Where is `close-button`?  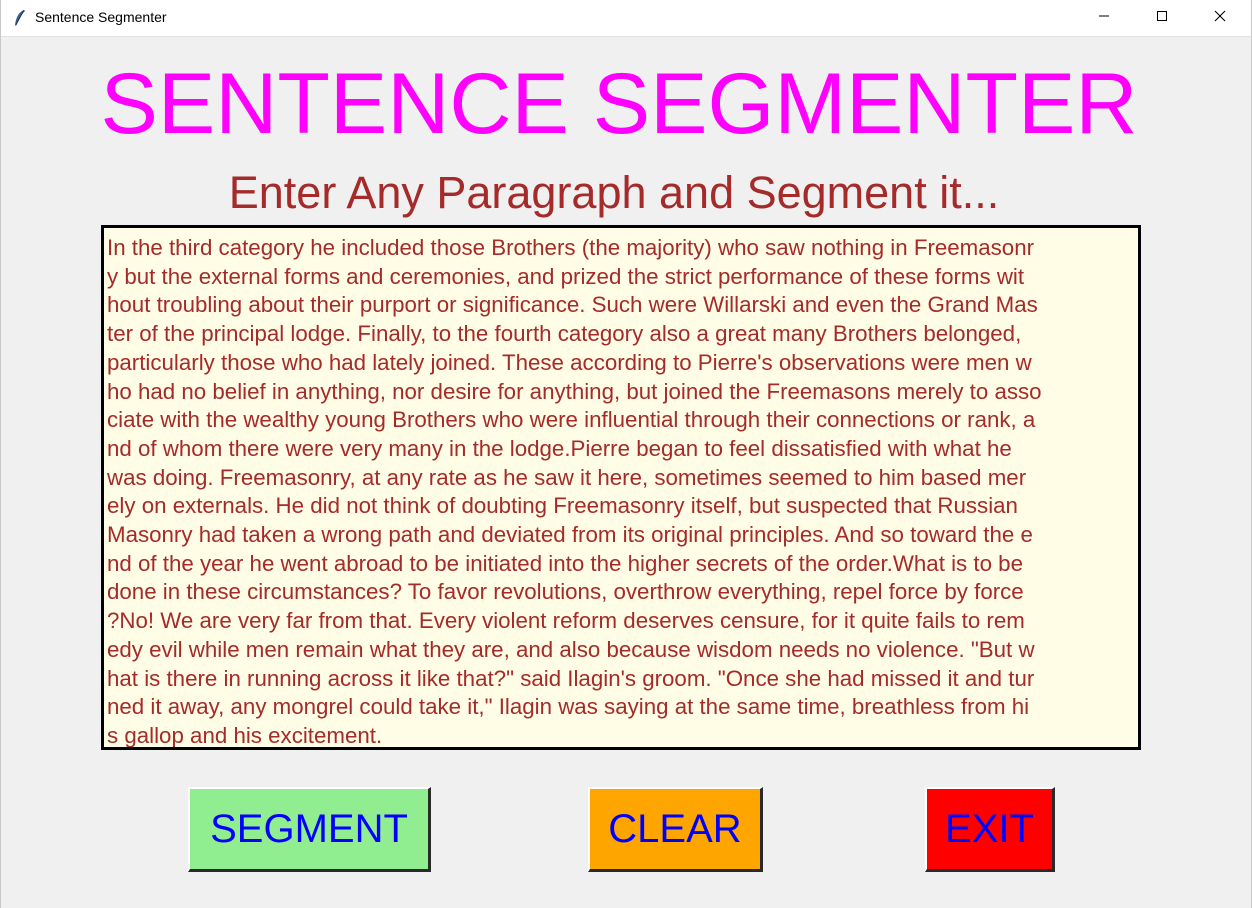
close-button is located at coordinates (1220, 18).